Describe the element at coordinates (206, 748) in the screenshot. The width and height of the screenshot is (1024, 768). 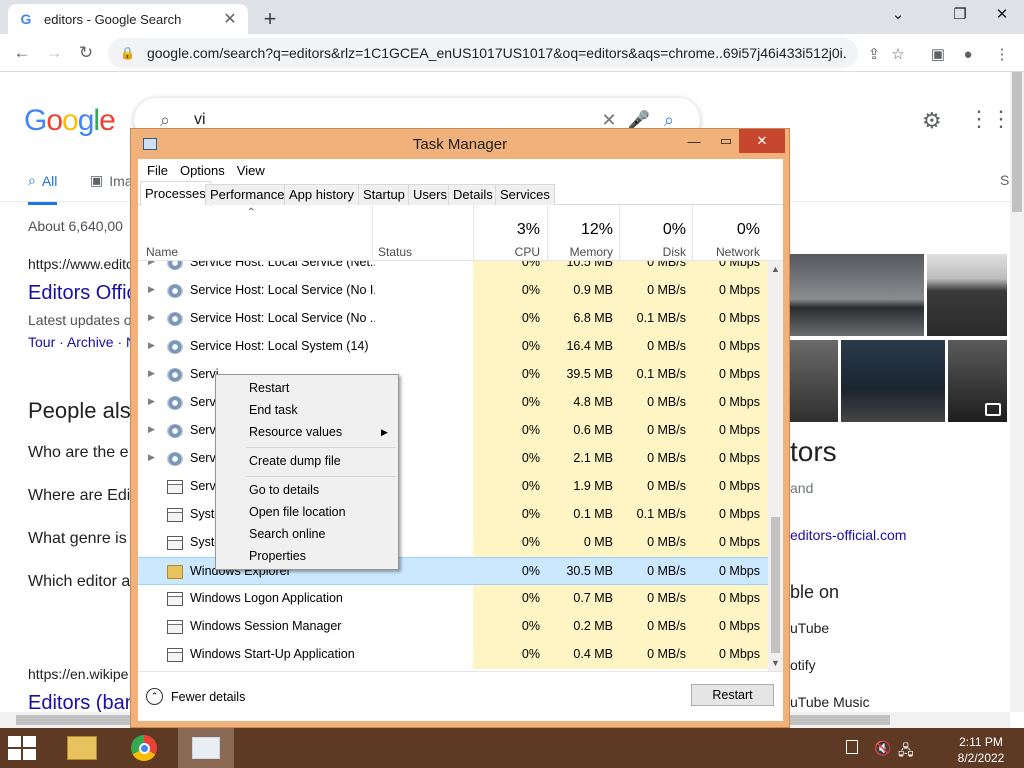
I see `taskbar-task-manager` at that location.